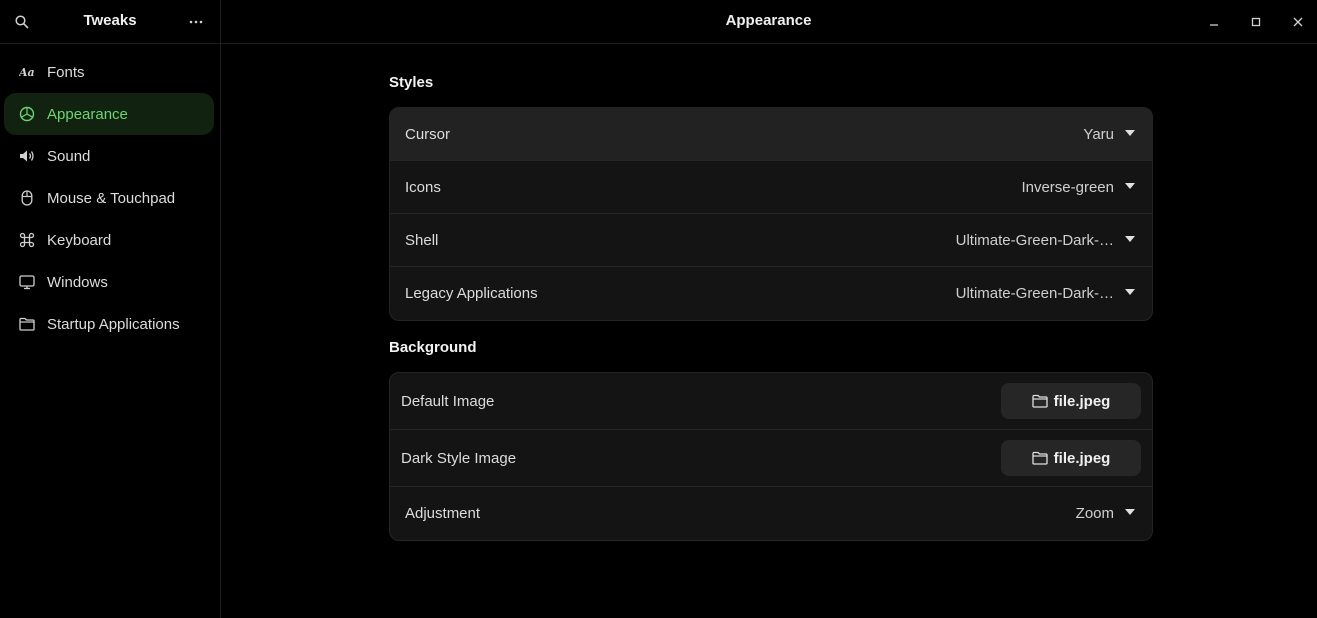  Describe the element at coordinates (27, 240) in the screenshot. I see `keyboard-icon` at that location.